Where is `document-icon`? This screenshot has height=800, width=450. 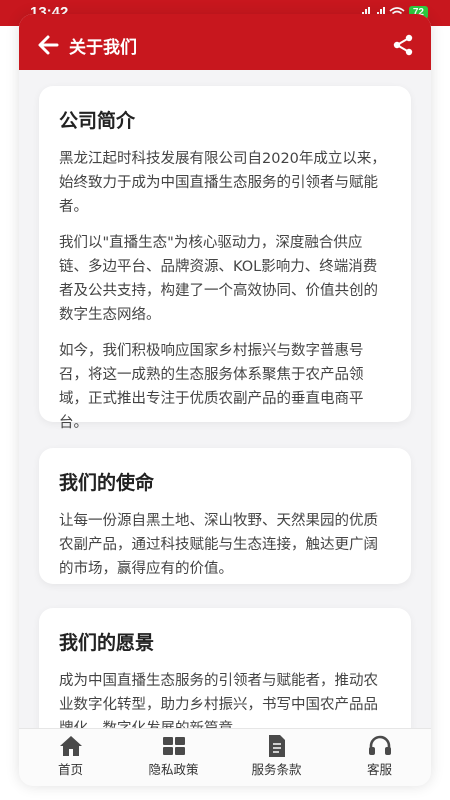 document-icon is located at coordinates (276, 746).